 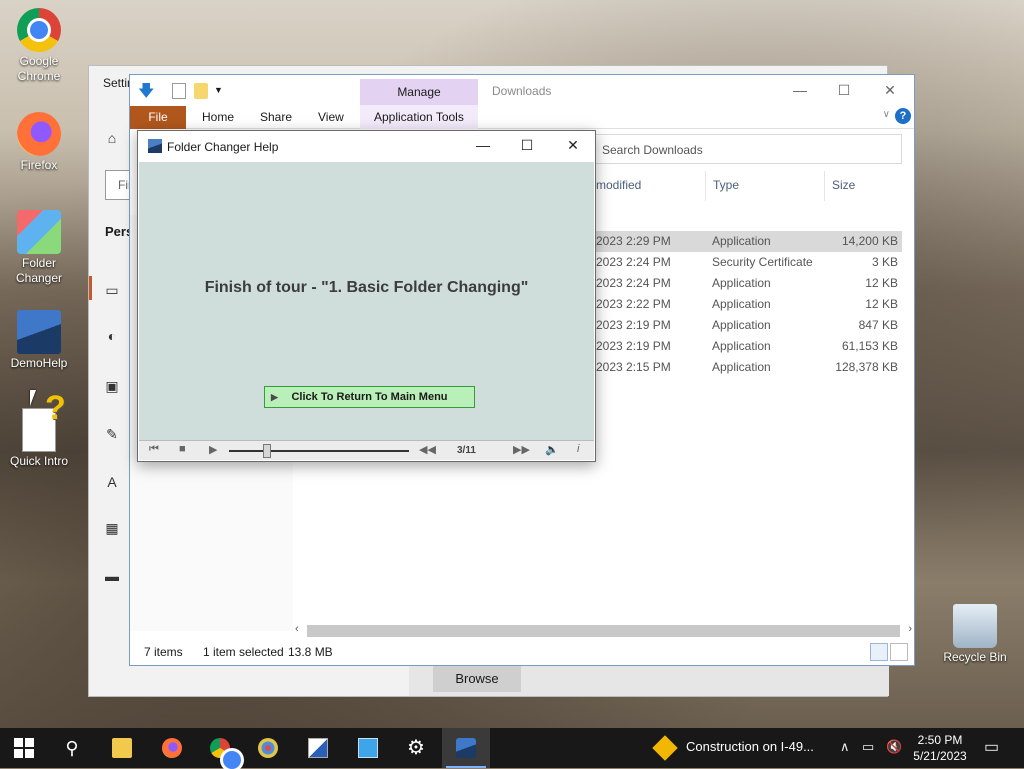 I want to click on paint-icon, so click(x=268, y=748).